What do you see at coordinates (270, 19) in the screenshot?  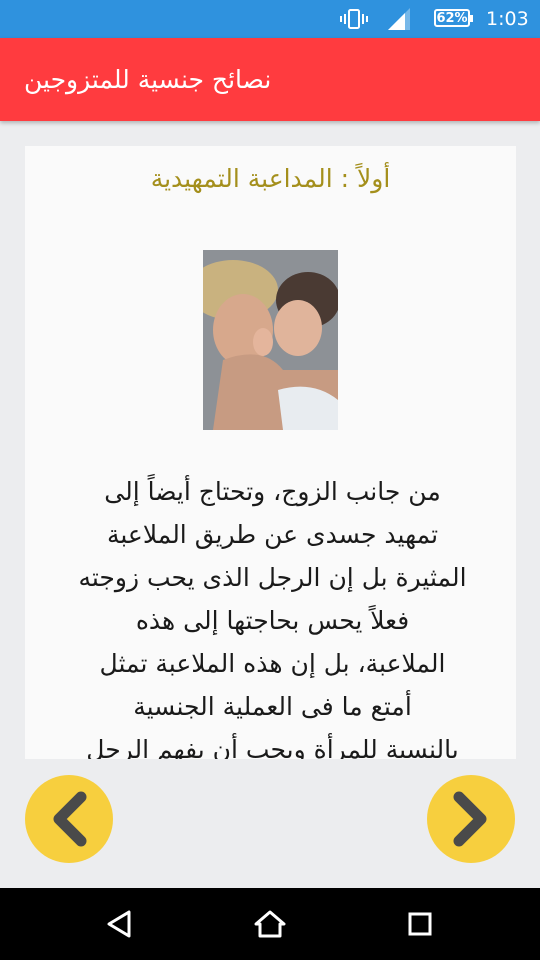 I see `status-bar: 62% 1:03` at bounding box center [270, 19].